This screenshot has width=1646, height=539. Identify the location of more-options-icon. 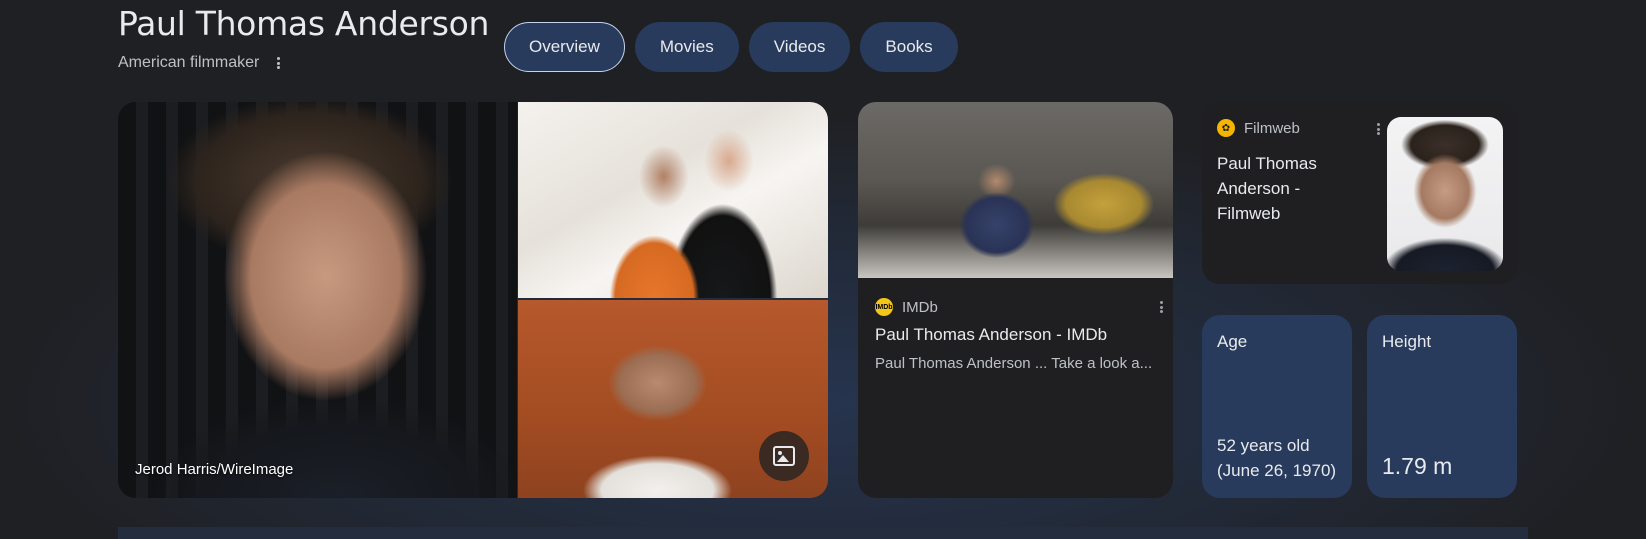
(278, 63).